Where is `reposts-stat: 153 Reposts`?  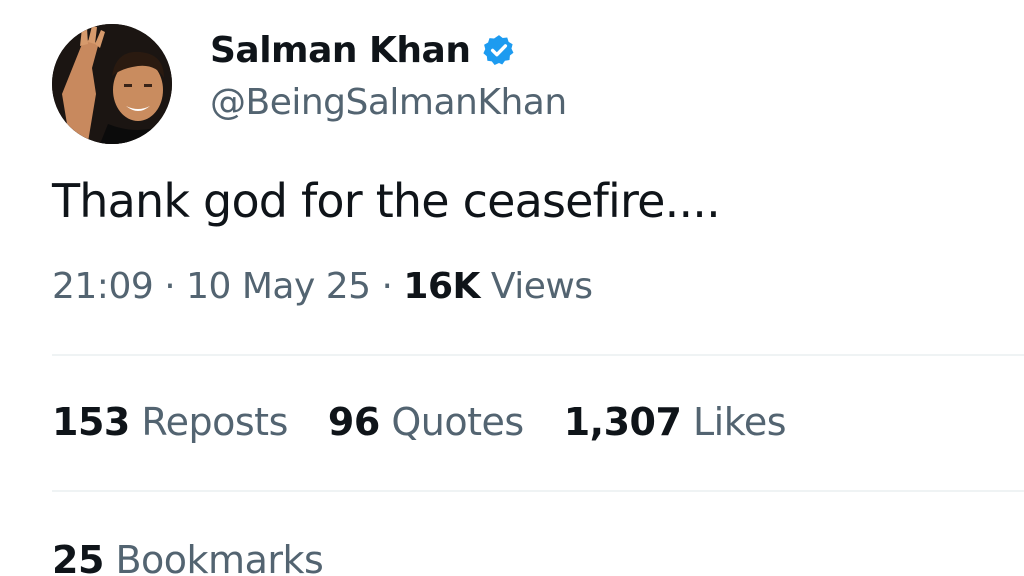 reposts-stat: 153 Reposts is located at coordinates (170, 422).